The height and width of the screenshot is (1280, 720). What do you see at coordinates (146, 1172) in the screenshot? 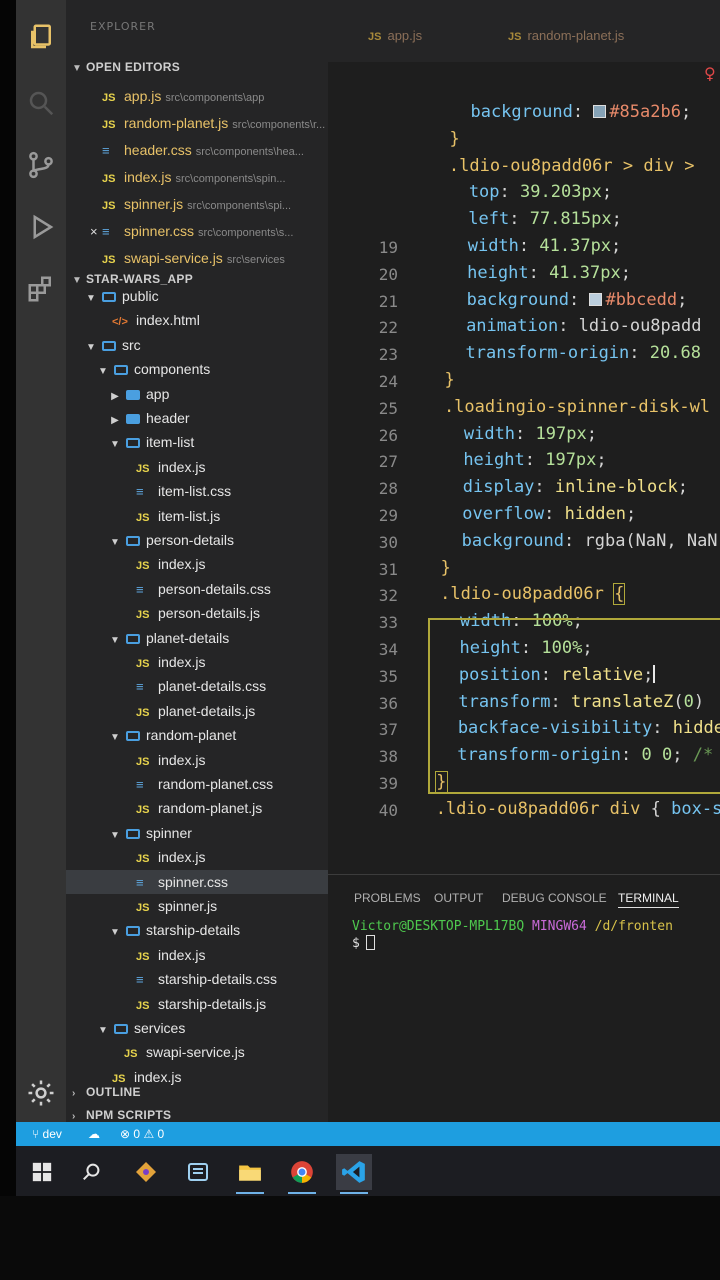
I see `git-kraken-icon` at bounding box center [146, 1172].